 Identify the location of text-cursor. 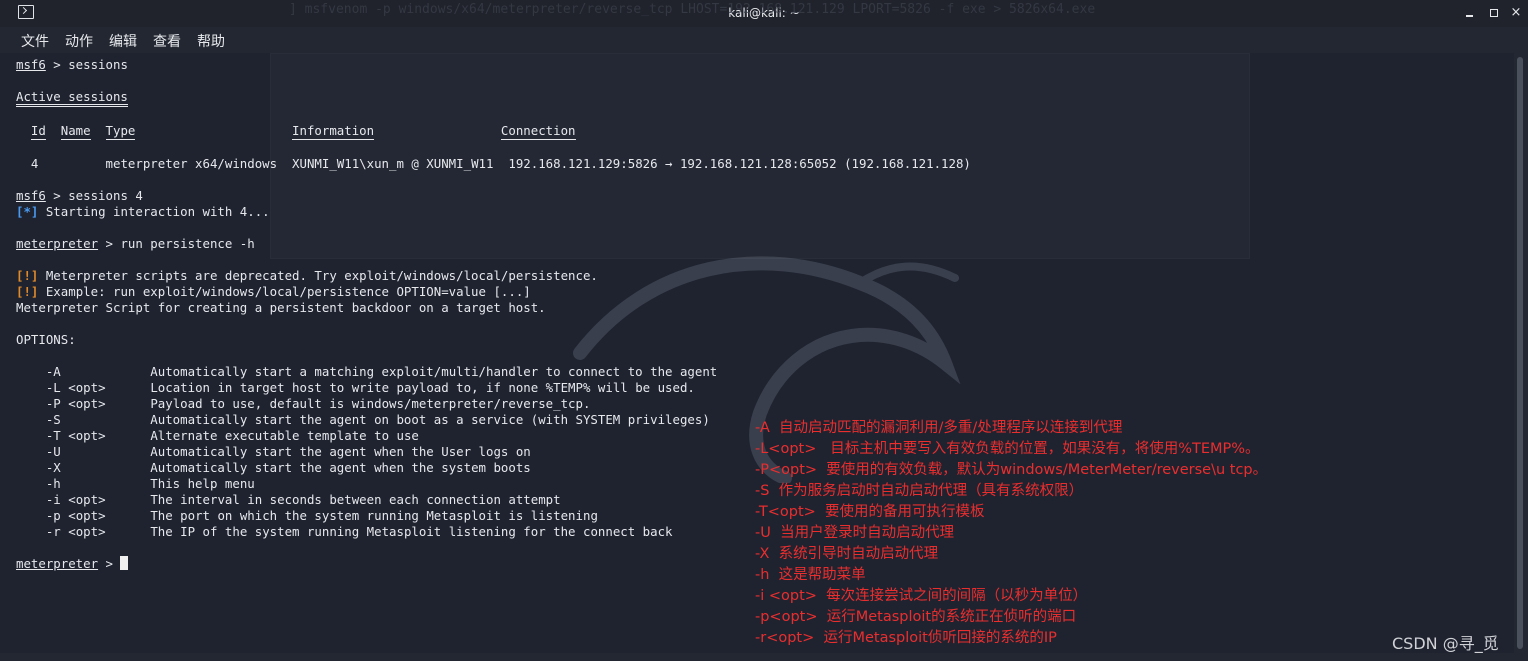
(124, 563).